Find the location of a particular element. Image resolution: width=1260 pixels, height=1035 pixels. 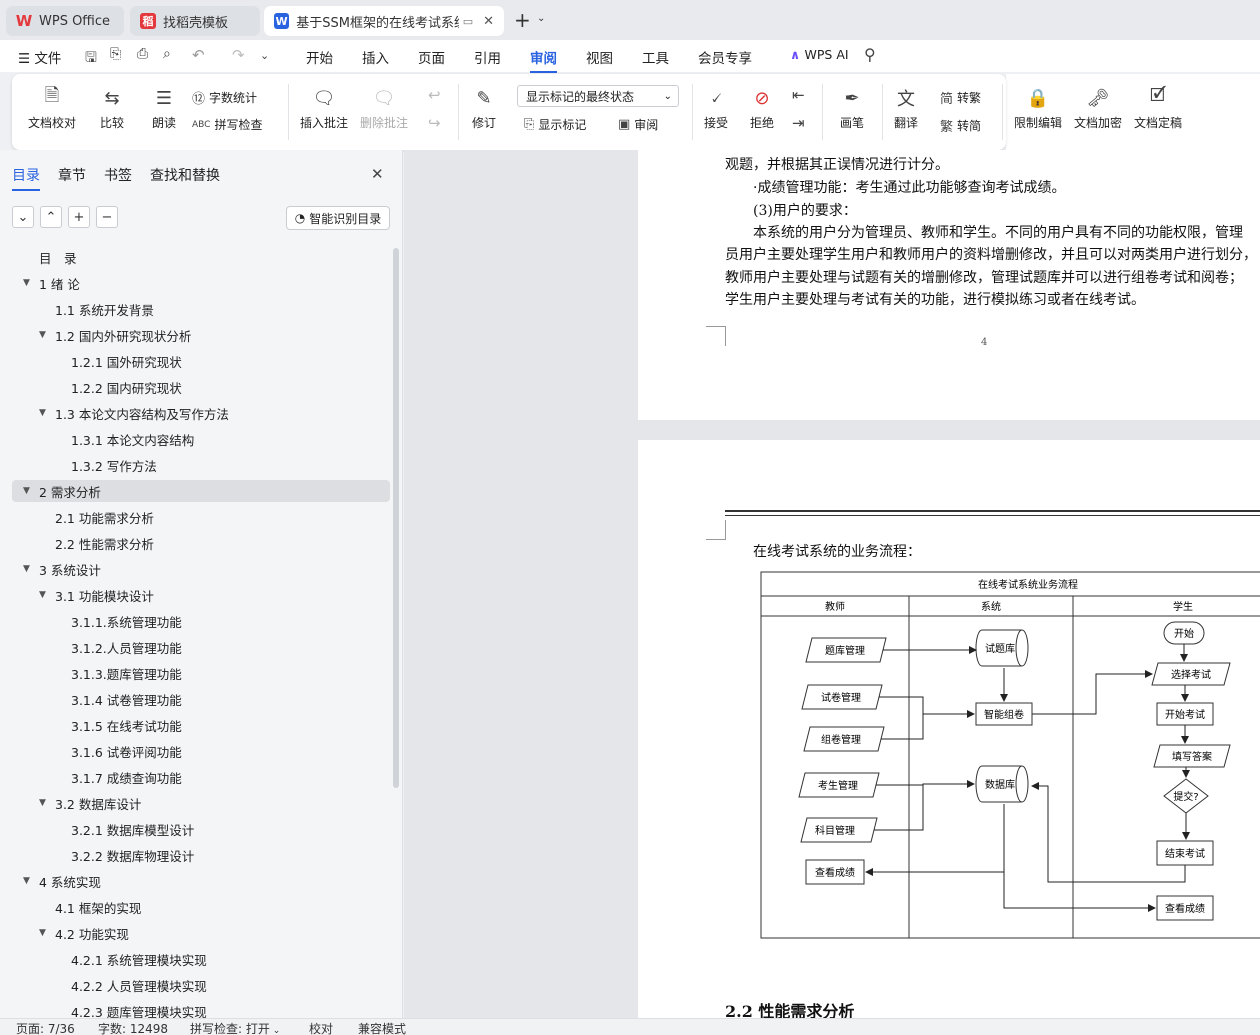

print-preview-icon: ⌕ is located at coordinates (167, 54).